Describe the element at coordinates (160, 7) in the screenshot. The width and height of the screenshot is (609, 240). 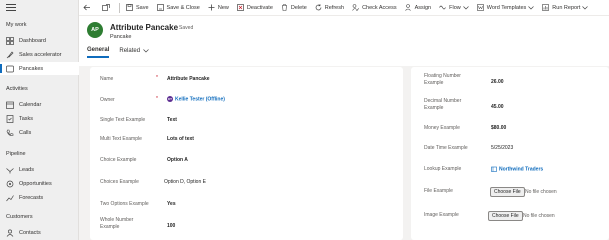
I see `save-close-icon` at that location.